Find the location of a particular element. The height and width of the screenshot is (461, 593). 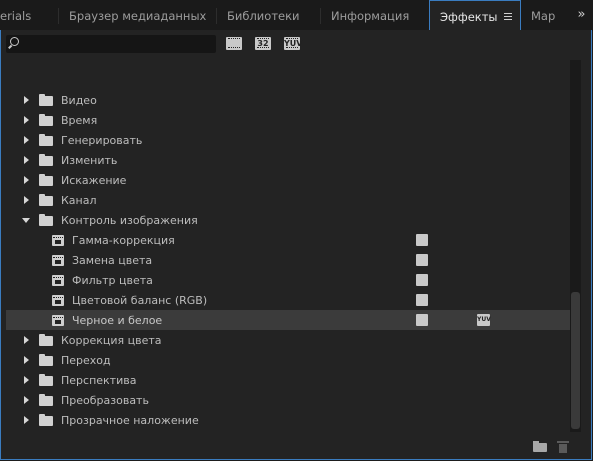

effect-row: Черное и белое YUV is located at coordinates (288, 320).